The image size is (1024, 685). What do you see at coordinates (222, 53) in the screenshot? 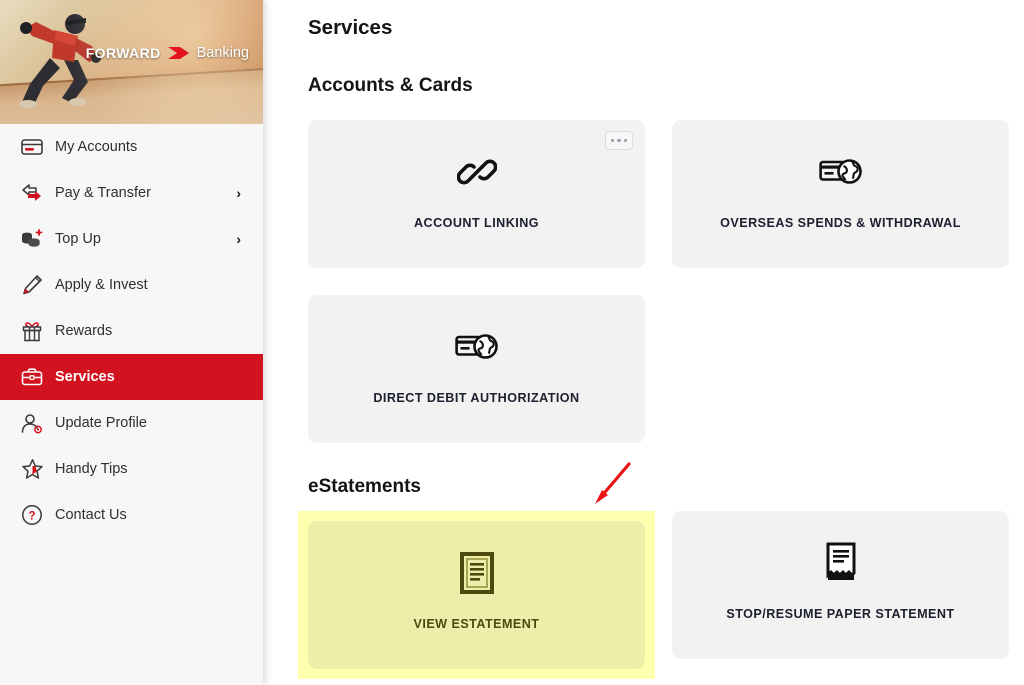
I see `brand-logo-secondary: Banking` at bounding box center [222, 53].